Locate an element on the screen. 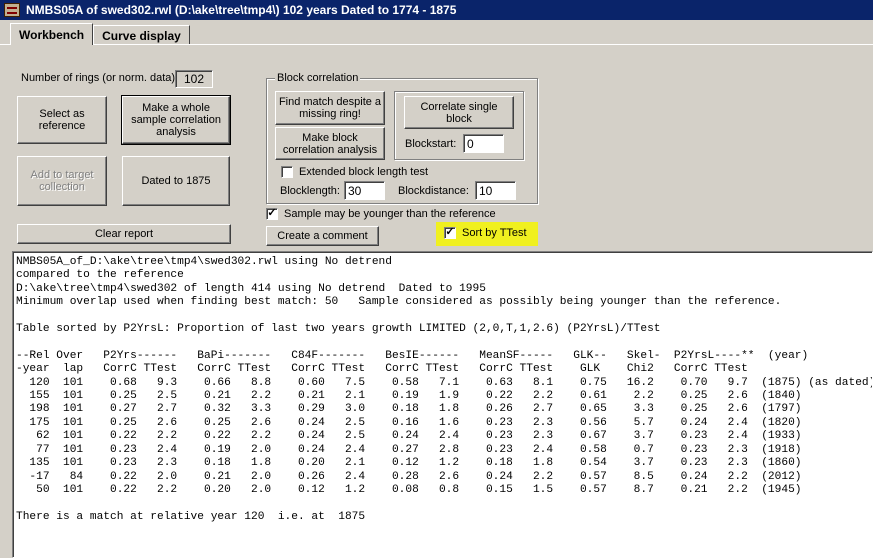  tab-workbench: Workbench is located at coordinates (52, 34).